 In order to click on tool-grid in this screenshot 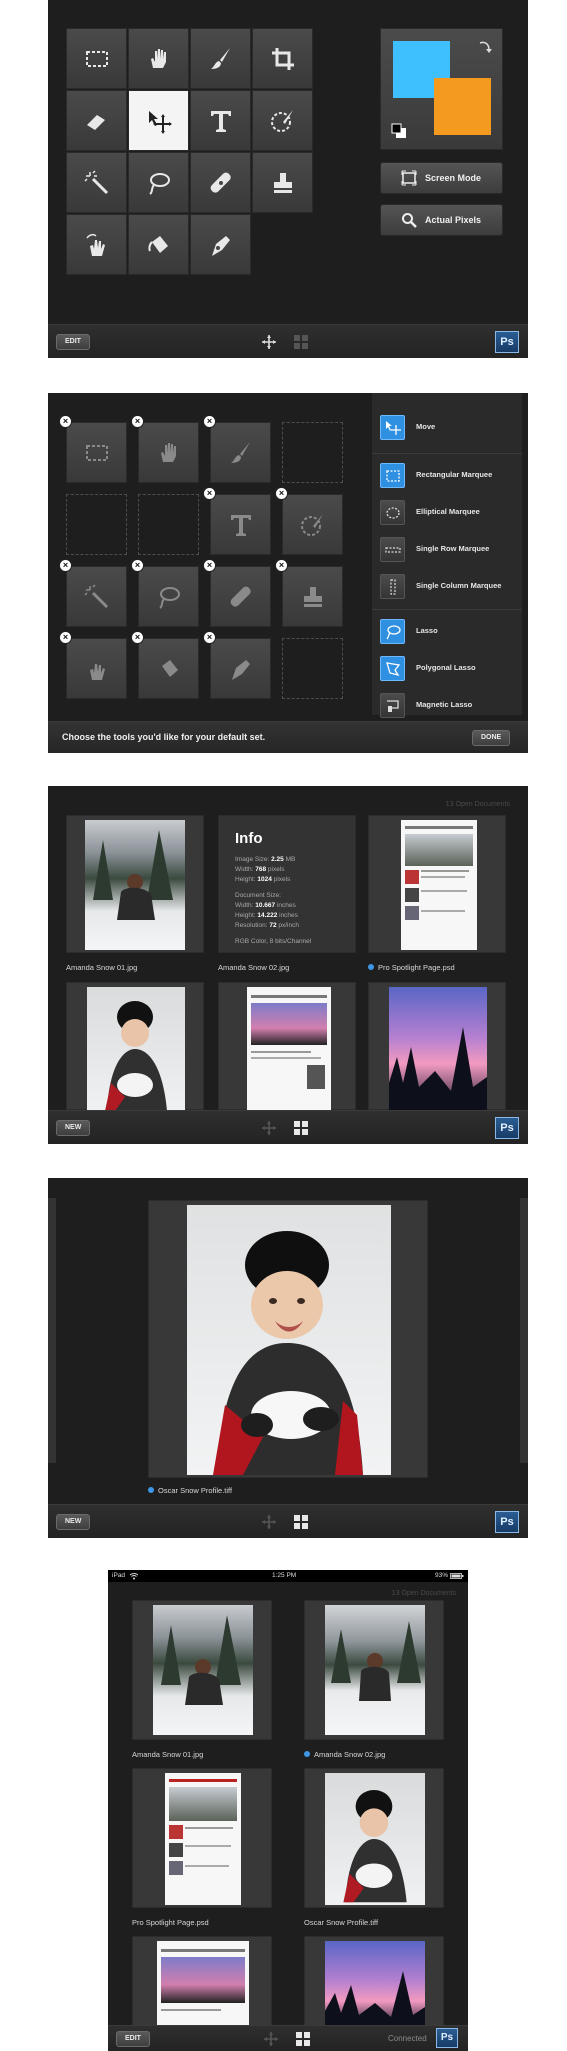, I will do `click(191, 151)`.